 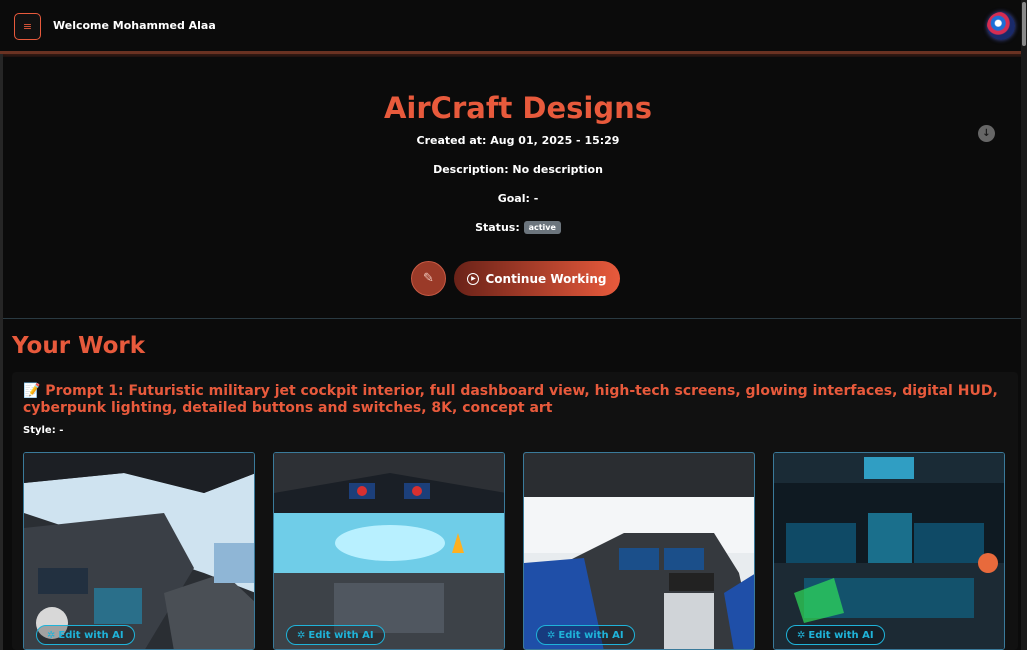 I want to click on your-work-title: Your Work, so click(x=79, y=346).